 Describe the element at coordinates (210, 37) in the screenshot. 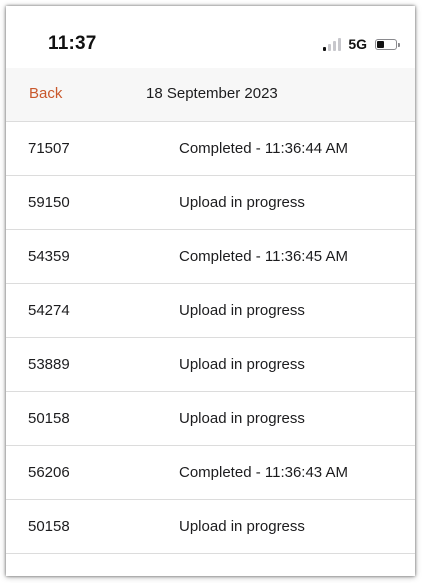

I see `status-bar: 11:37 5G` at that location.